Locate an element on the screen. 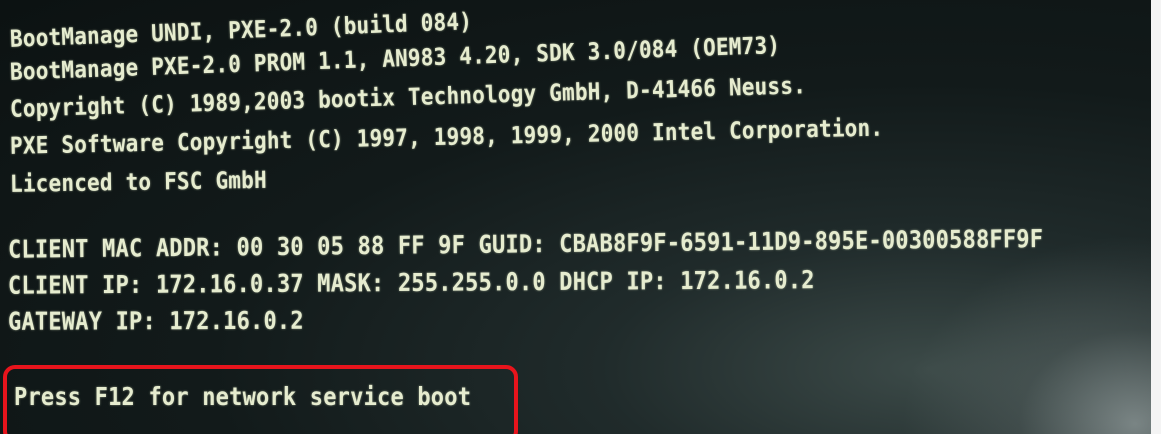 This screenshot has height=434, width=1161. boot-line-gateway-ip: GATEWAY IP: 172.16.0.2 is located at coordinates (155, 322).